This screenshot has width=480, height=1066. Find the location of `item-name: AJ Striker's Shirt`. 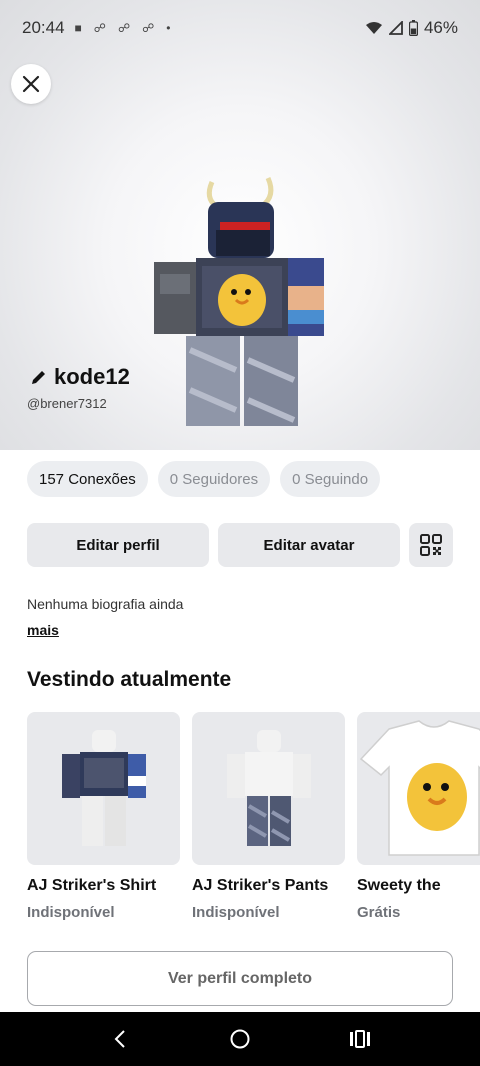

item-name: AJ Striker's Shirt is located at coordinates (92, 885).